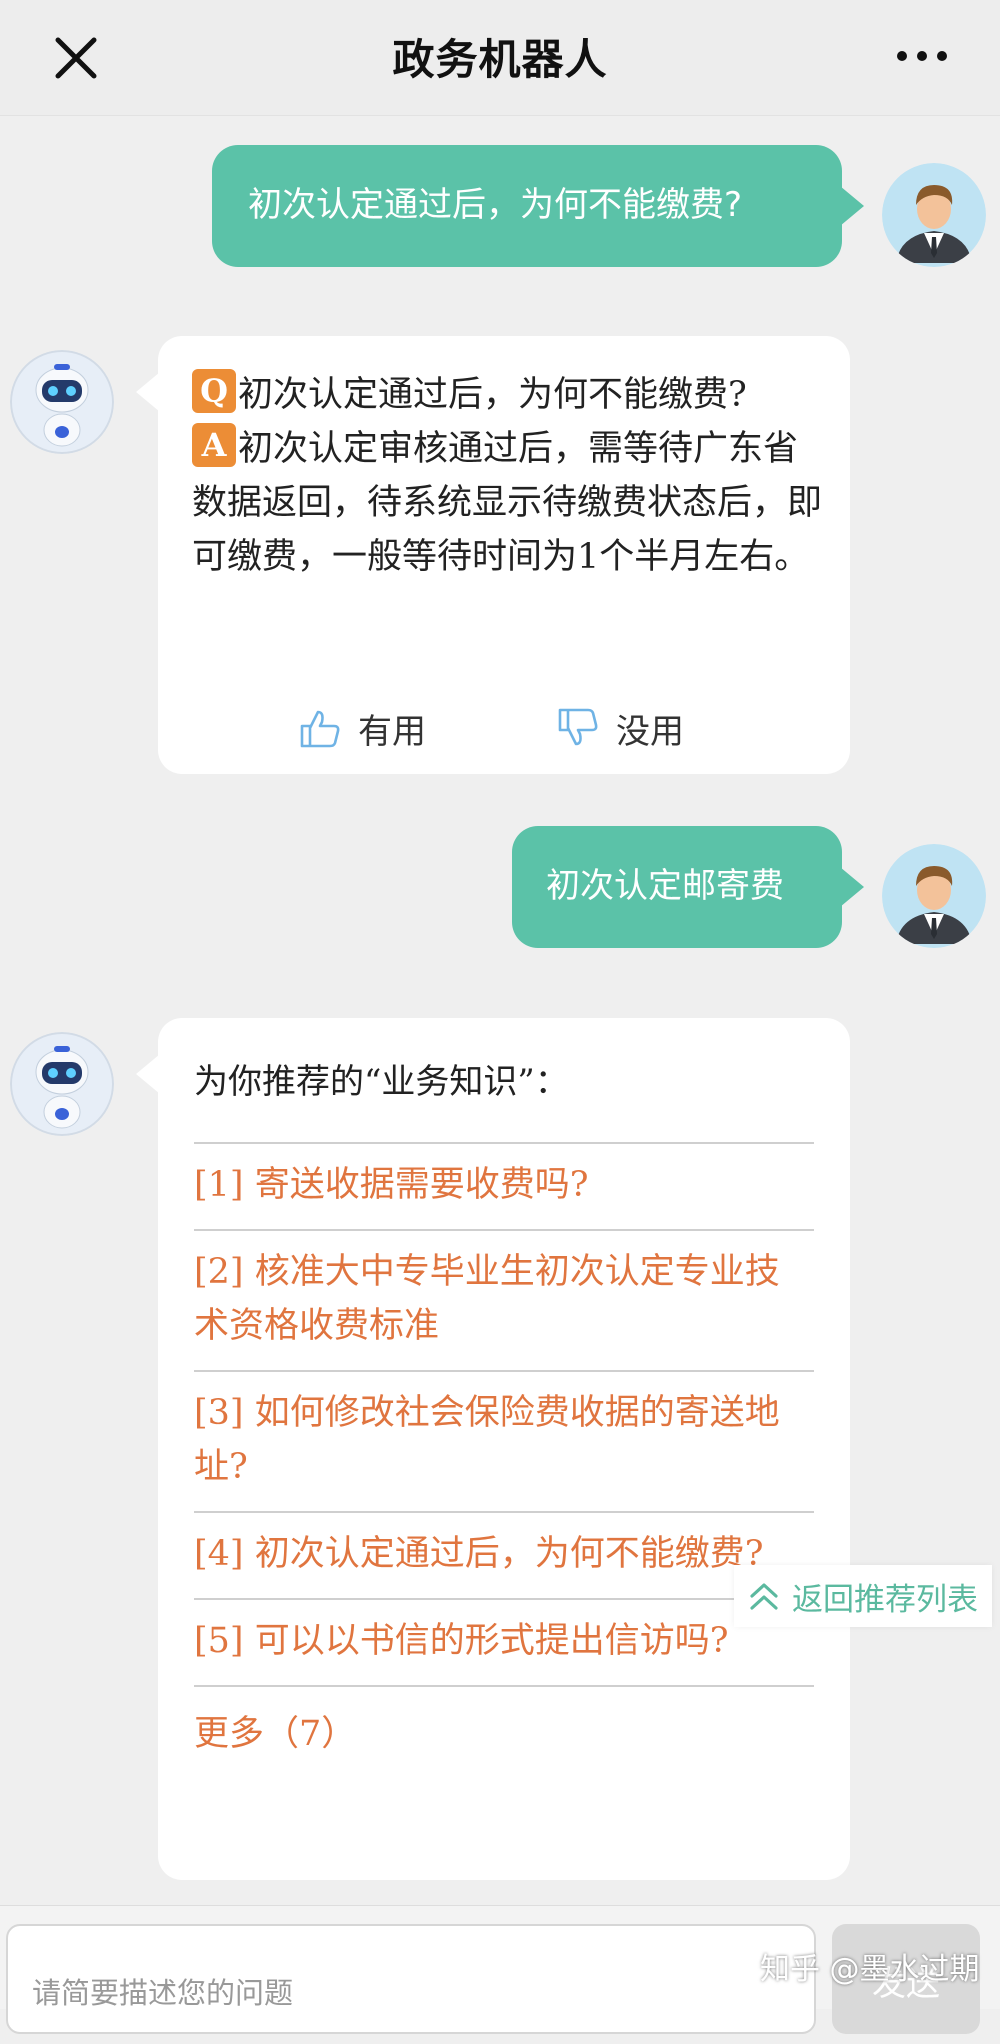 This screenshot has width=1000, height=2044. What do you see at coordinates (665, 886) in the screenshot?
I see `user-message-text: 初次认定邮寄费` at bounding box center [665, 886].